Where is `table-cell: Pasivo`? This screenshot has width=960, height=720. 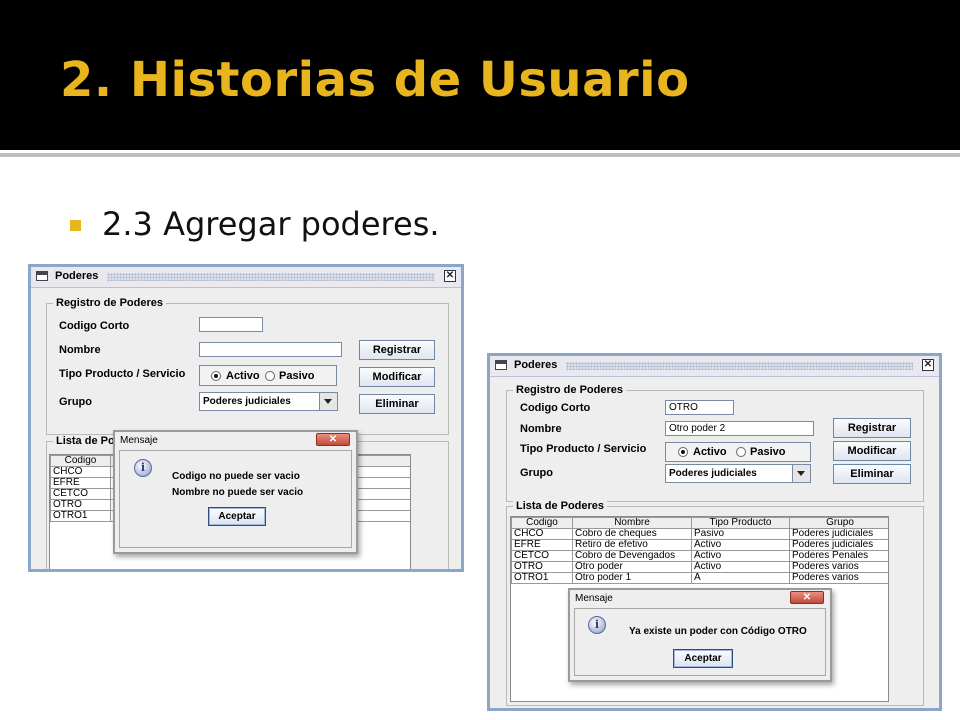
table-cell: Pasivo is located at coordinates (740, 534).